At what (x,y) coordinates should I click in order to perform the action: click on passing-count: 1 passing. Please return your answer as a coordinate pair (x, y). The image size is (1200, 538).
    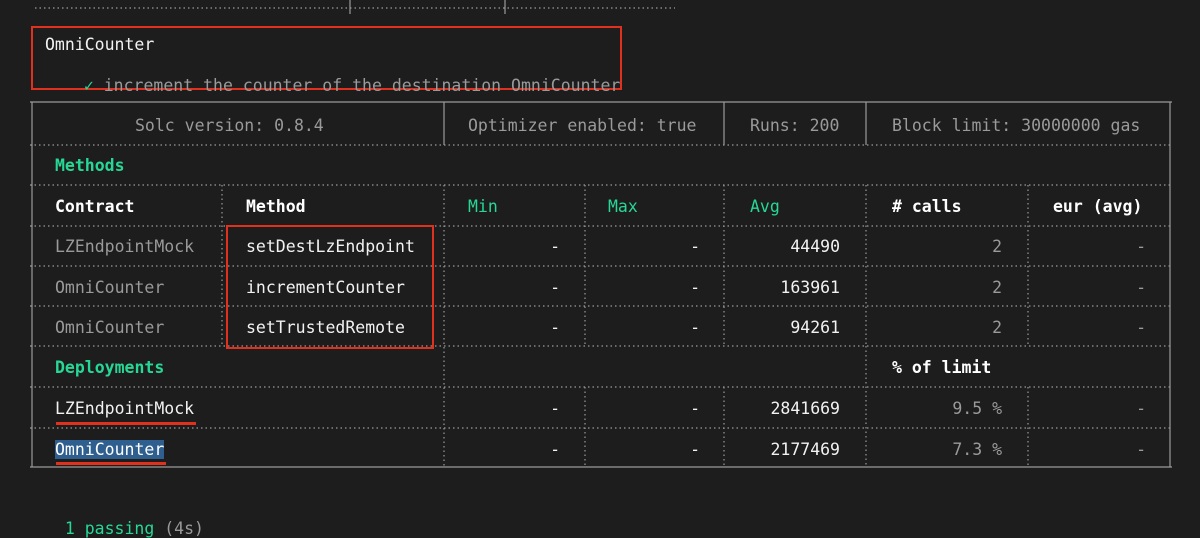
    Looking at the image, I should click on (109, 528).